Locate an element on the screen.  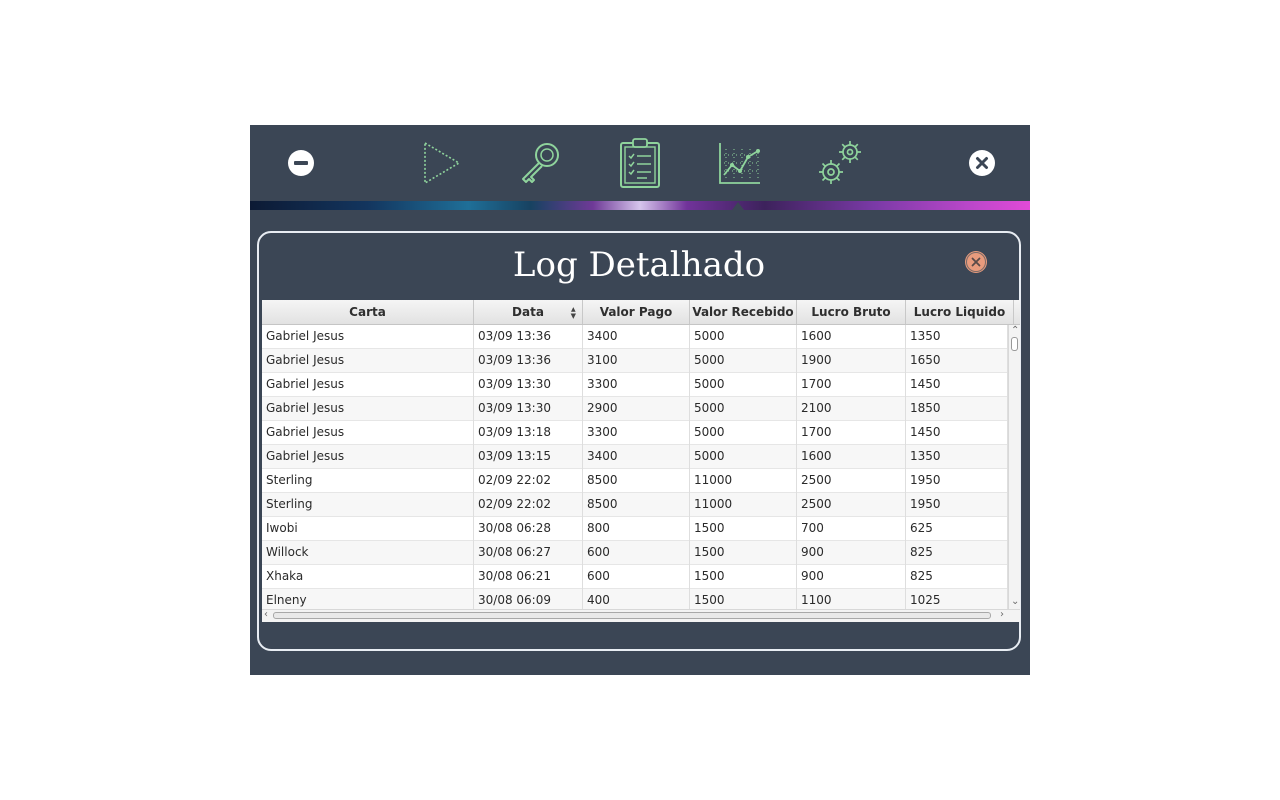
table-cell: 700 is located at coordinates (851, 529).